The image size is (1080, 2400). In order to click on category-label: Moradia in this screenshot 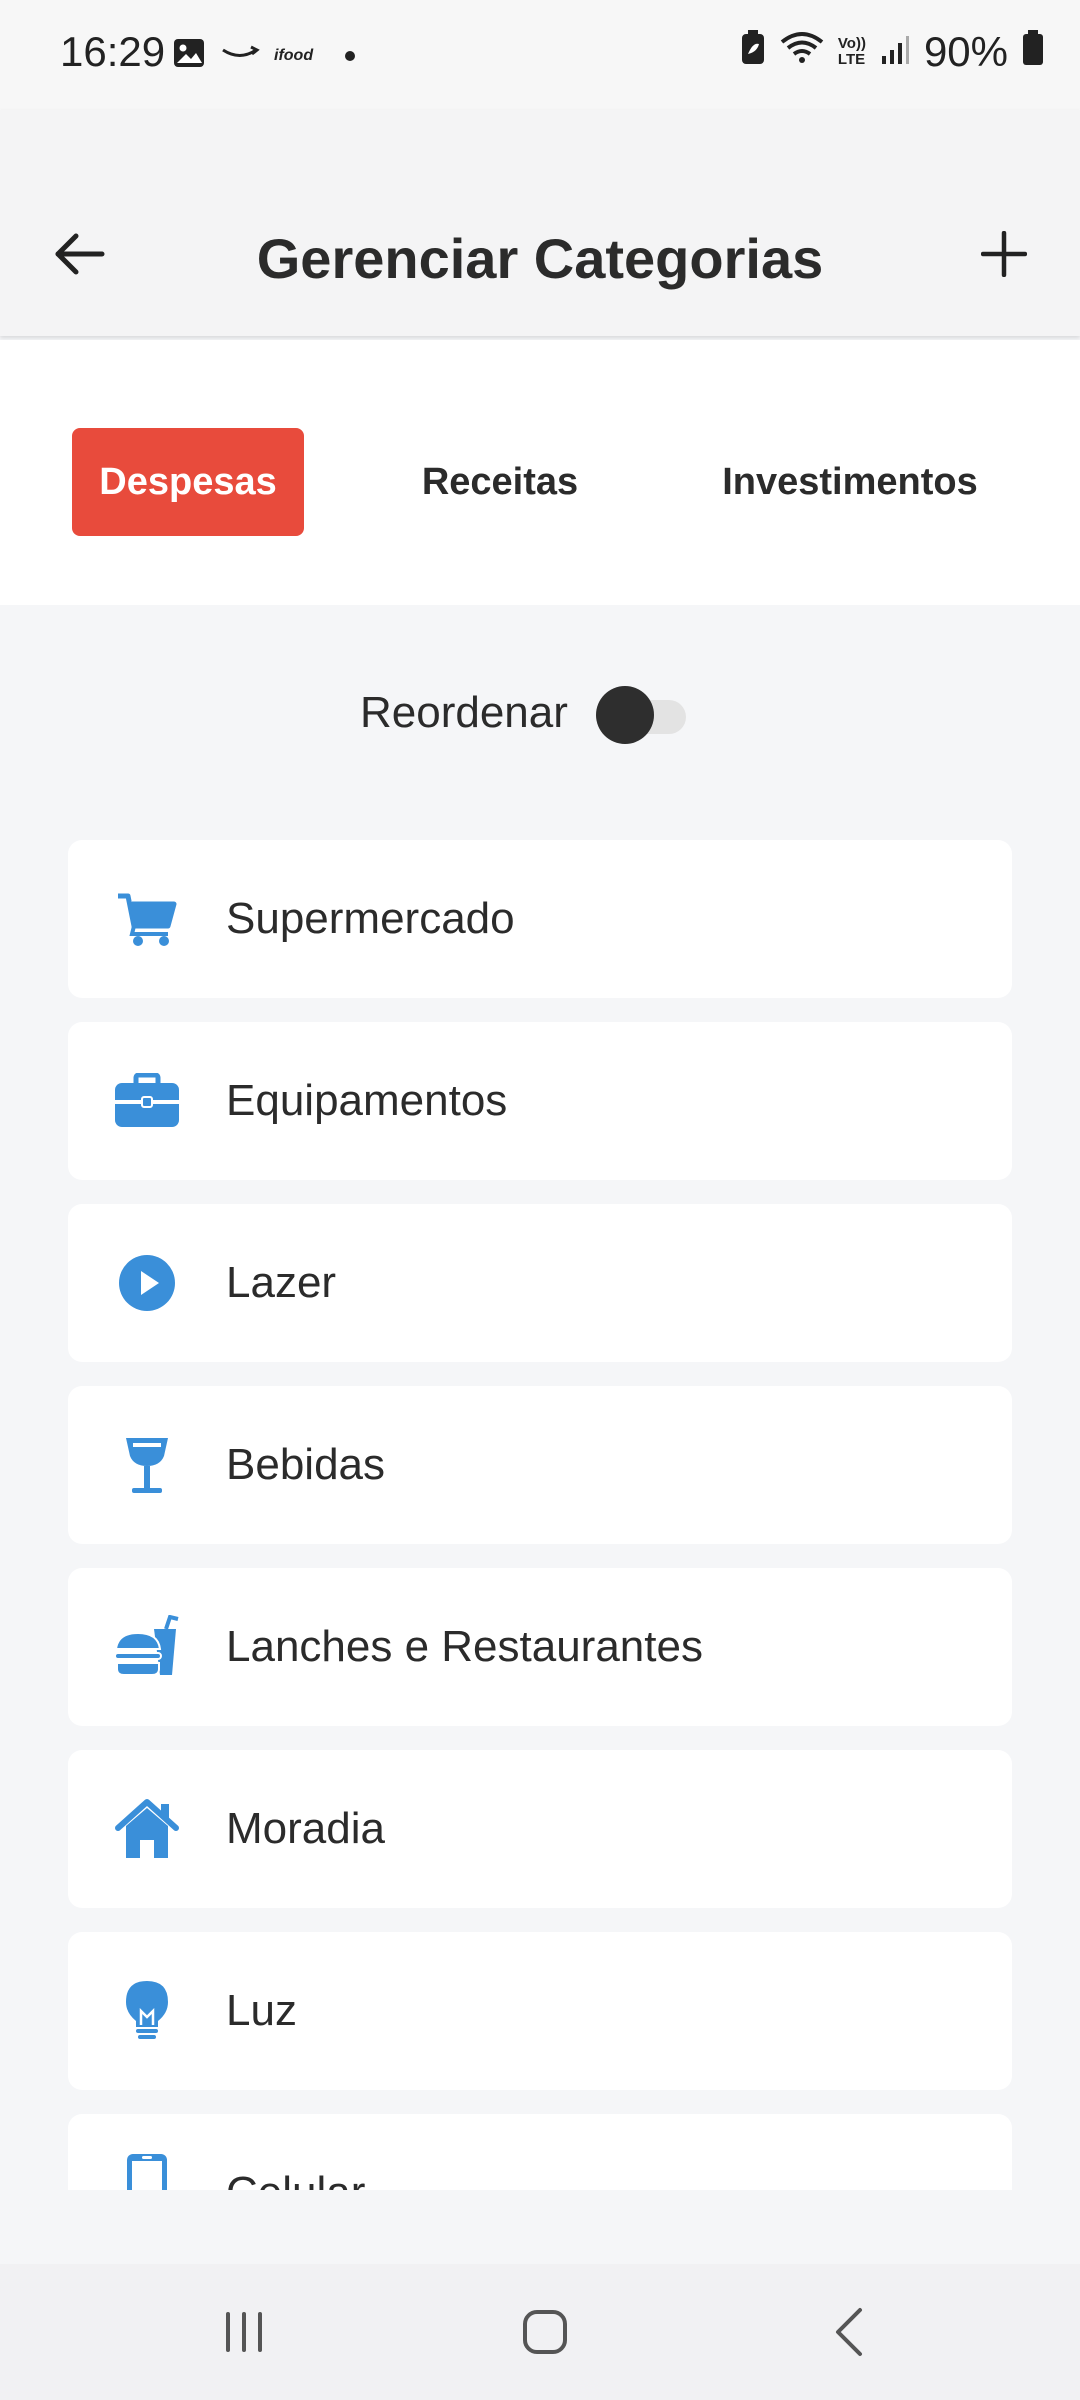, I will do `click(305, 1828)`.